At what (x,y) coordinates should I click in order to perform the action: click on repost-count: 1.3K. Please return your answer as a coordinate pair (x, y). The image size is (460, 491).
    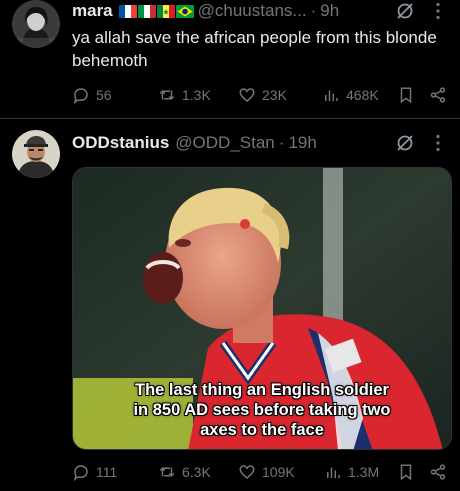
    Looking at the image, I should click on (196, 95).